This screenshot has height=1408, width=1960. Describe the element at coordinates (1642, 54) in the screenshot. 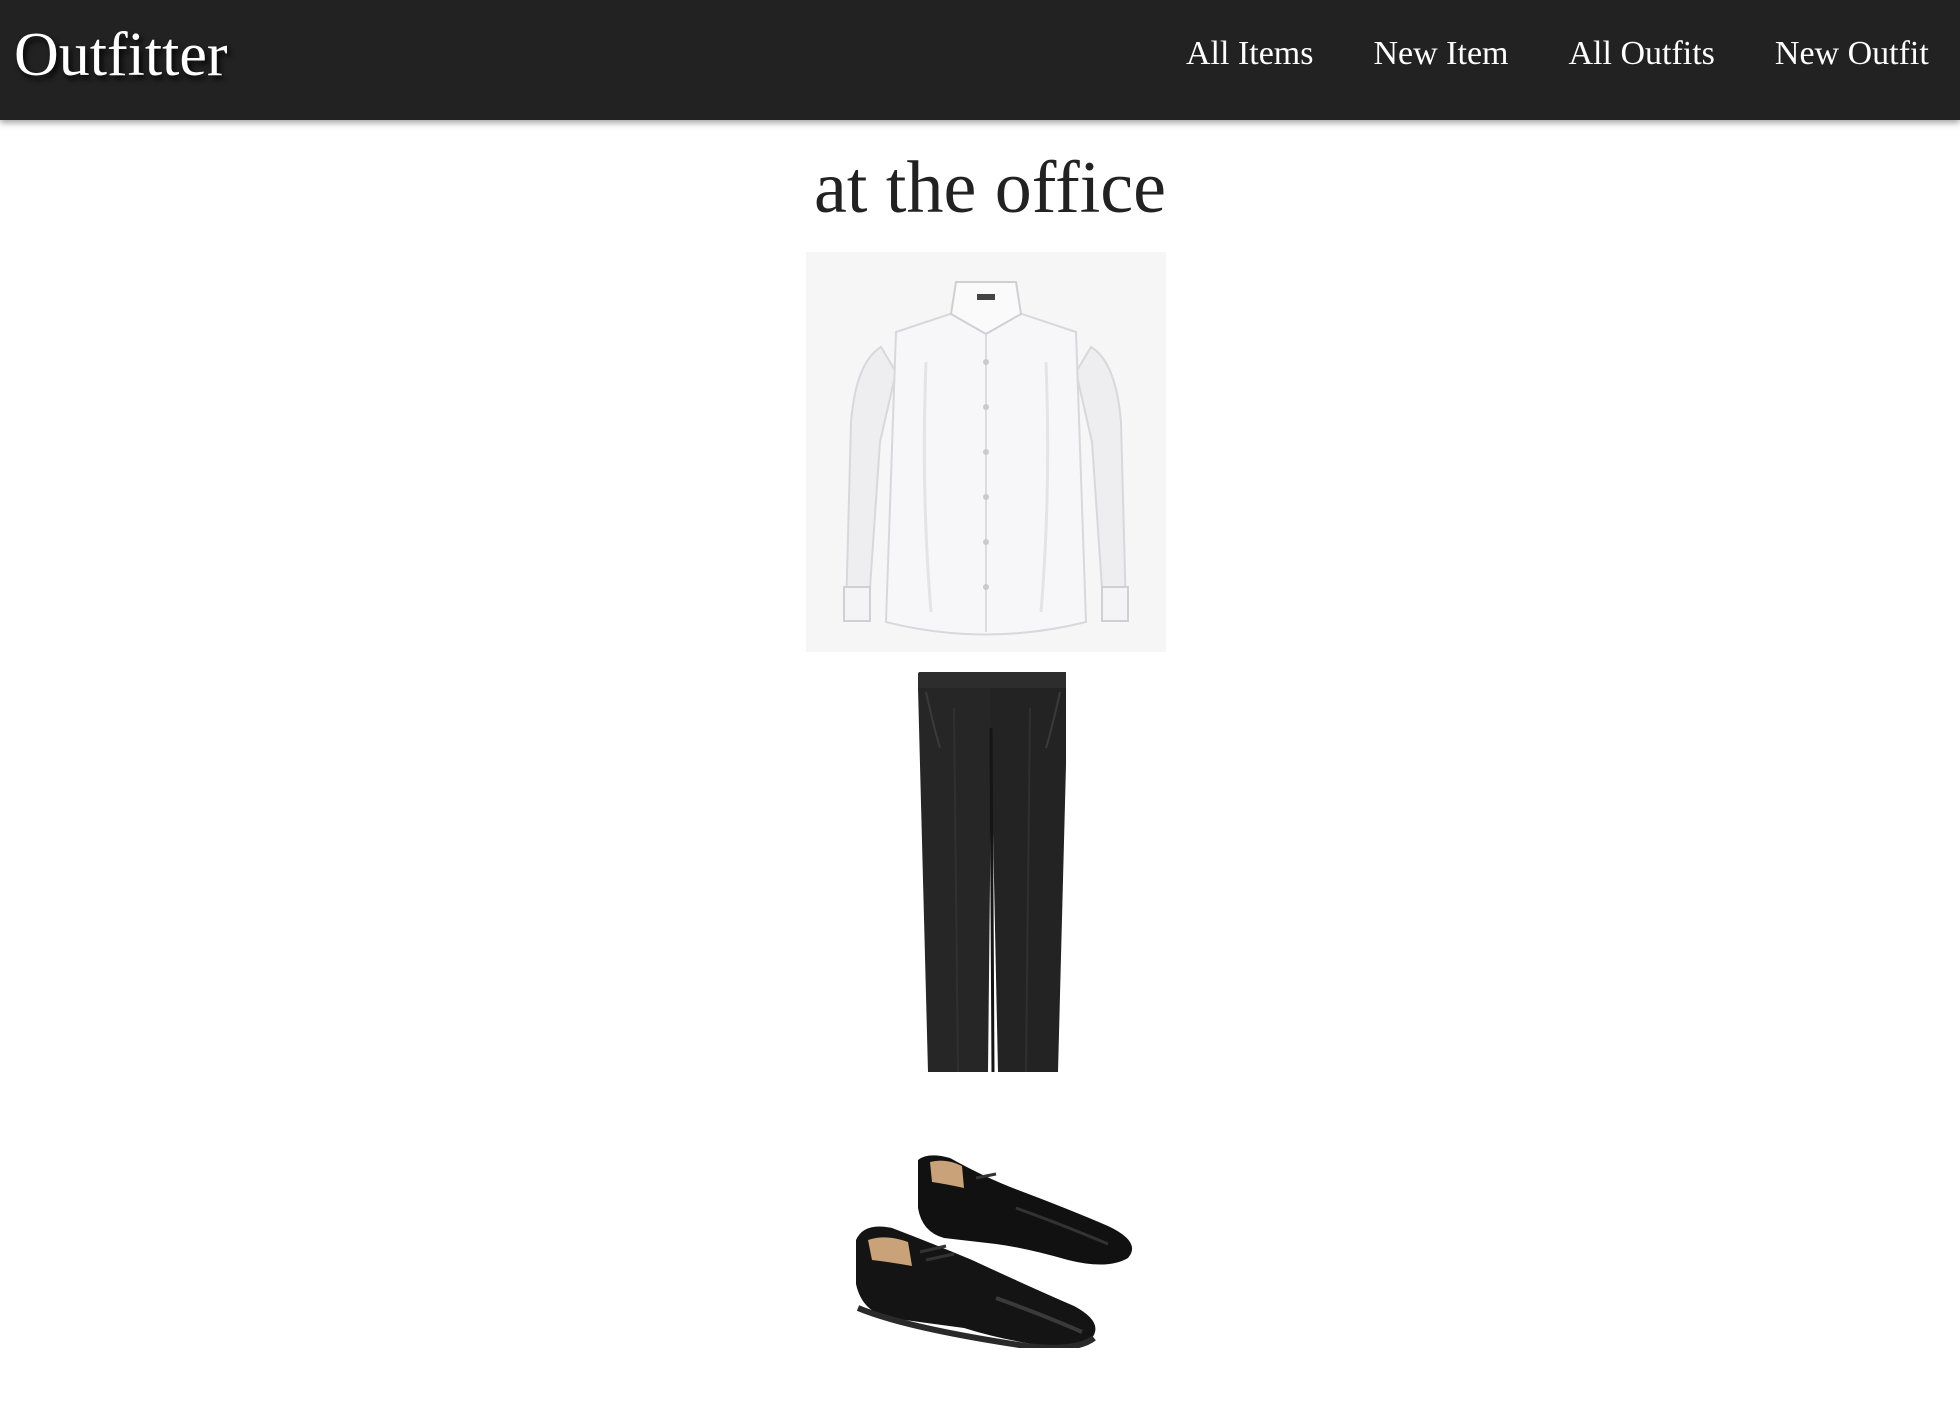

I see `nav-link-all-outfits: All Outfits` at that location.